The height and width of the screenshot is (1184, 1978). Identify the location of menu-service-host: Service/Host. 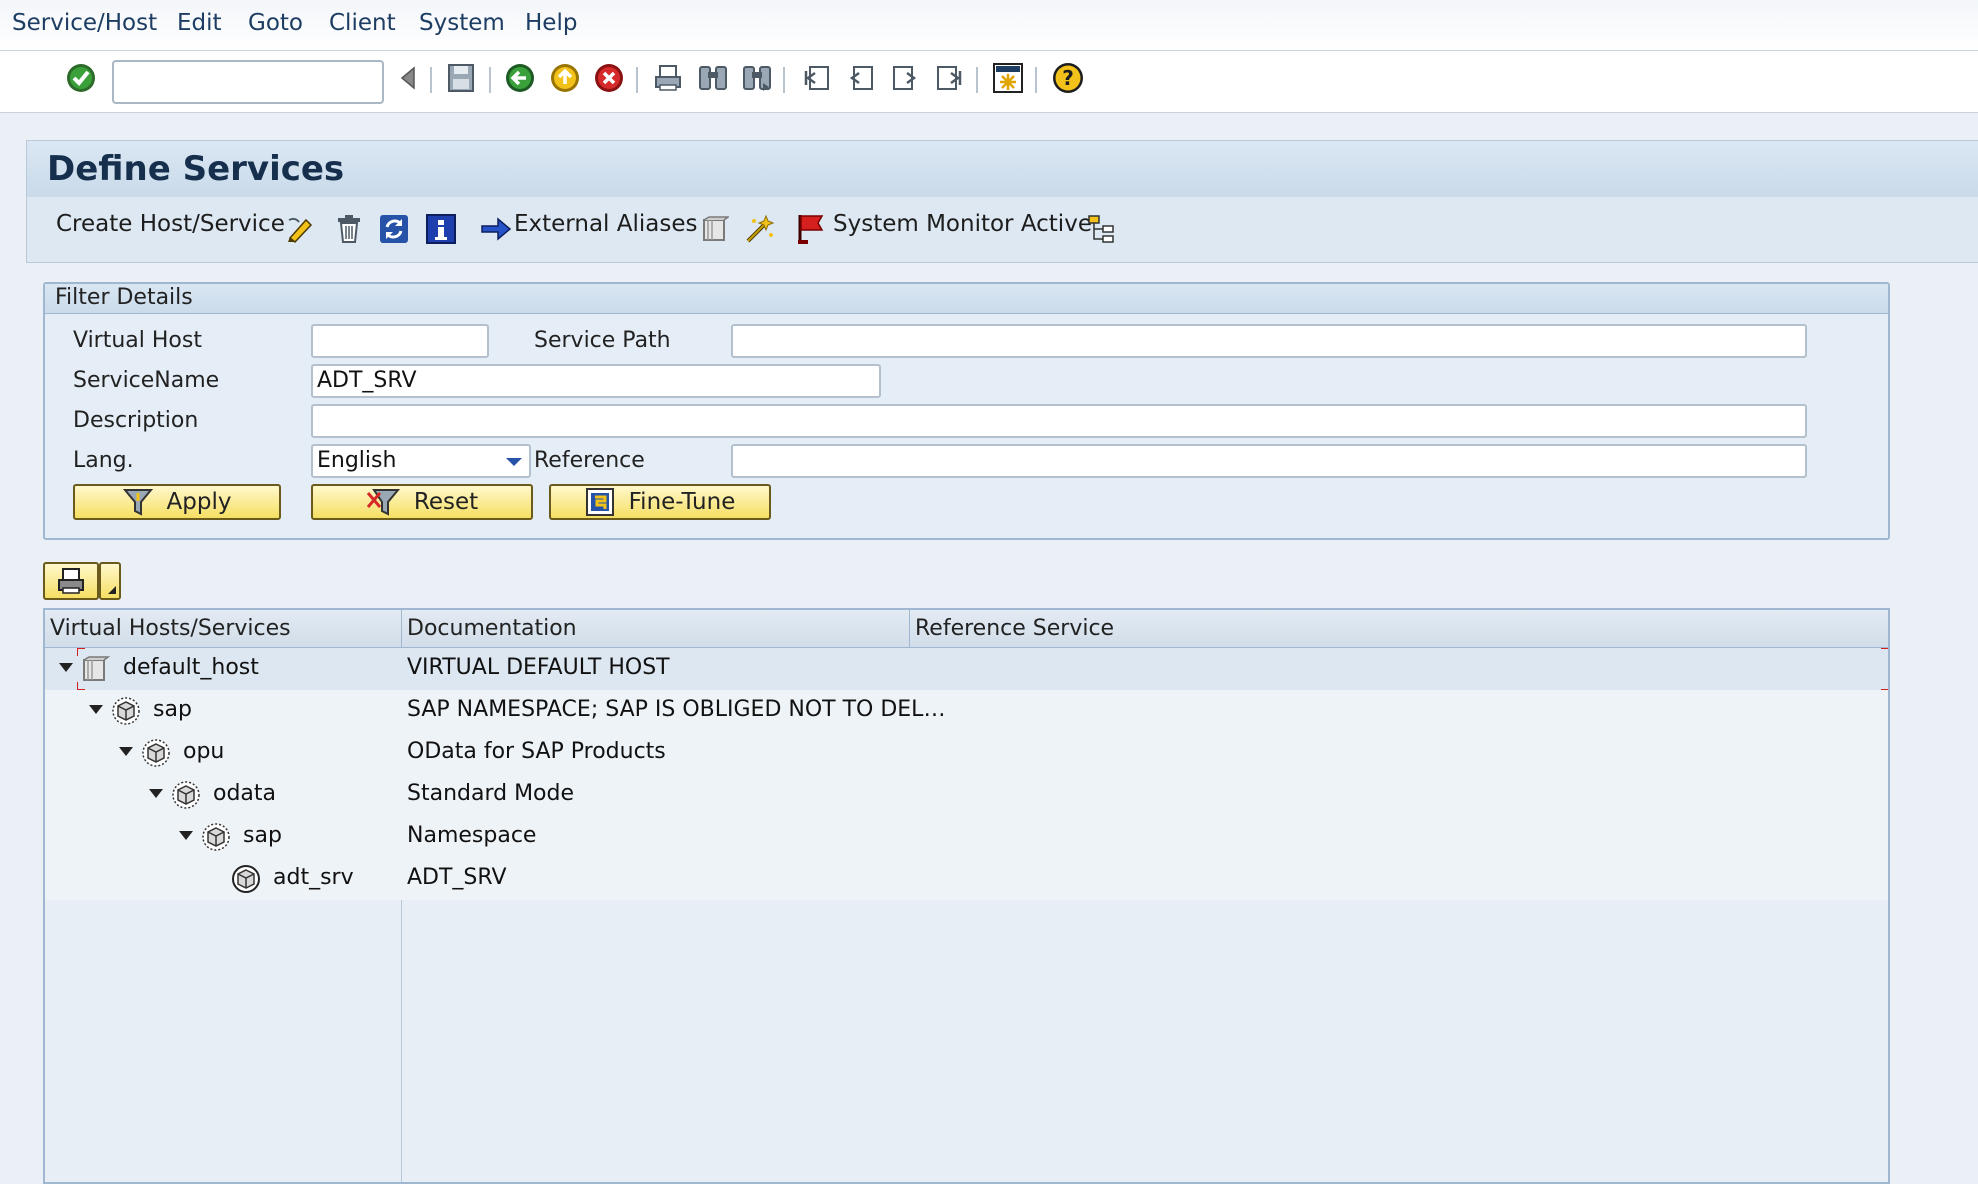
(84, 23).